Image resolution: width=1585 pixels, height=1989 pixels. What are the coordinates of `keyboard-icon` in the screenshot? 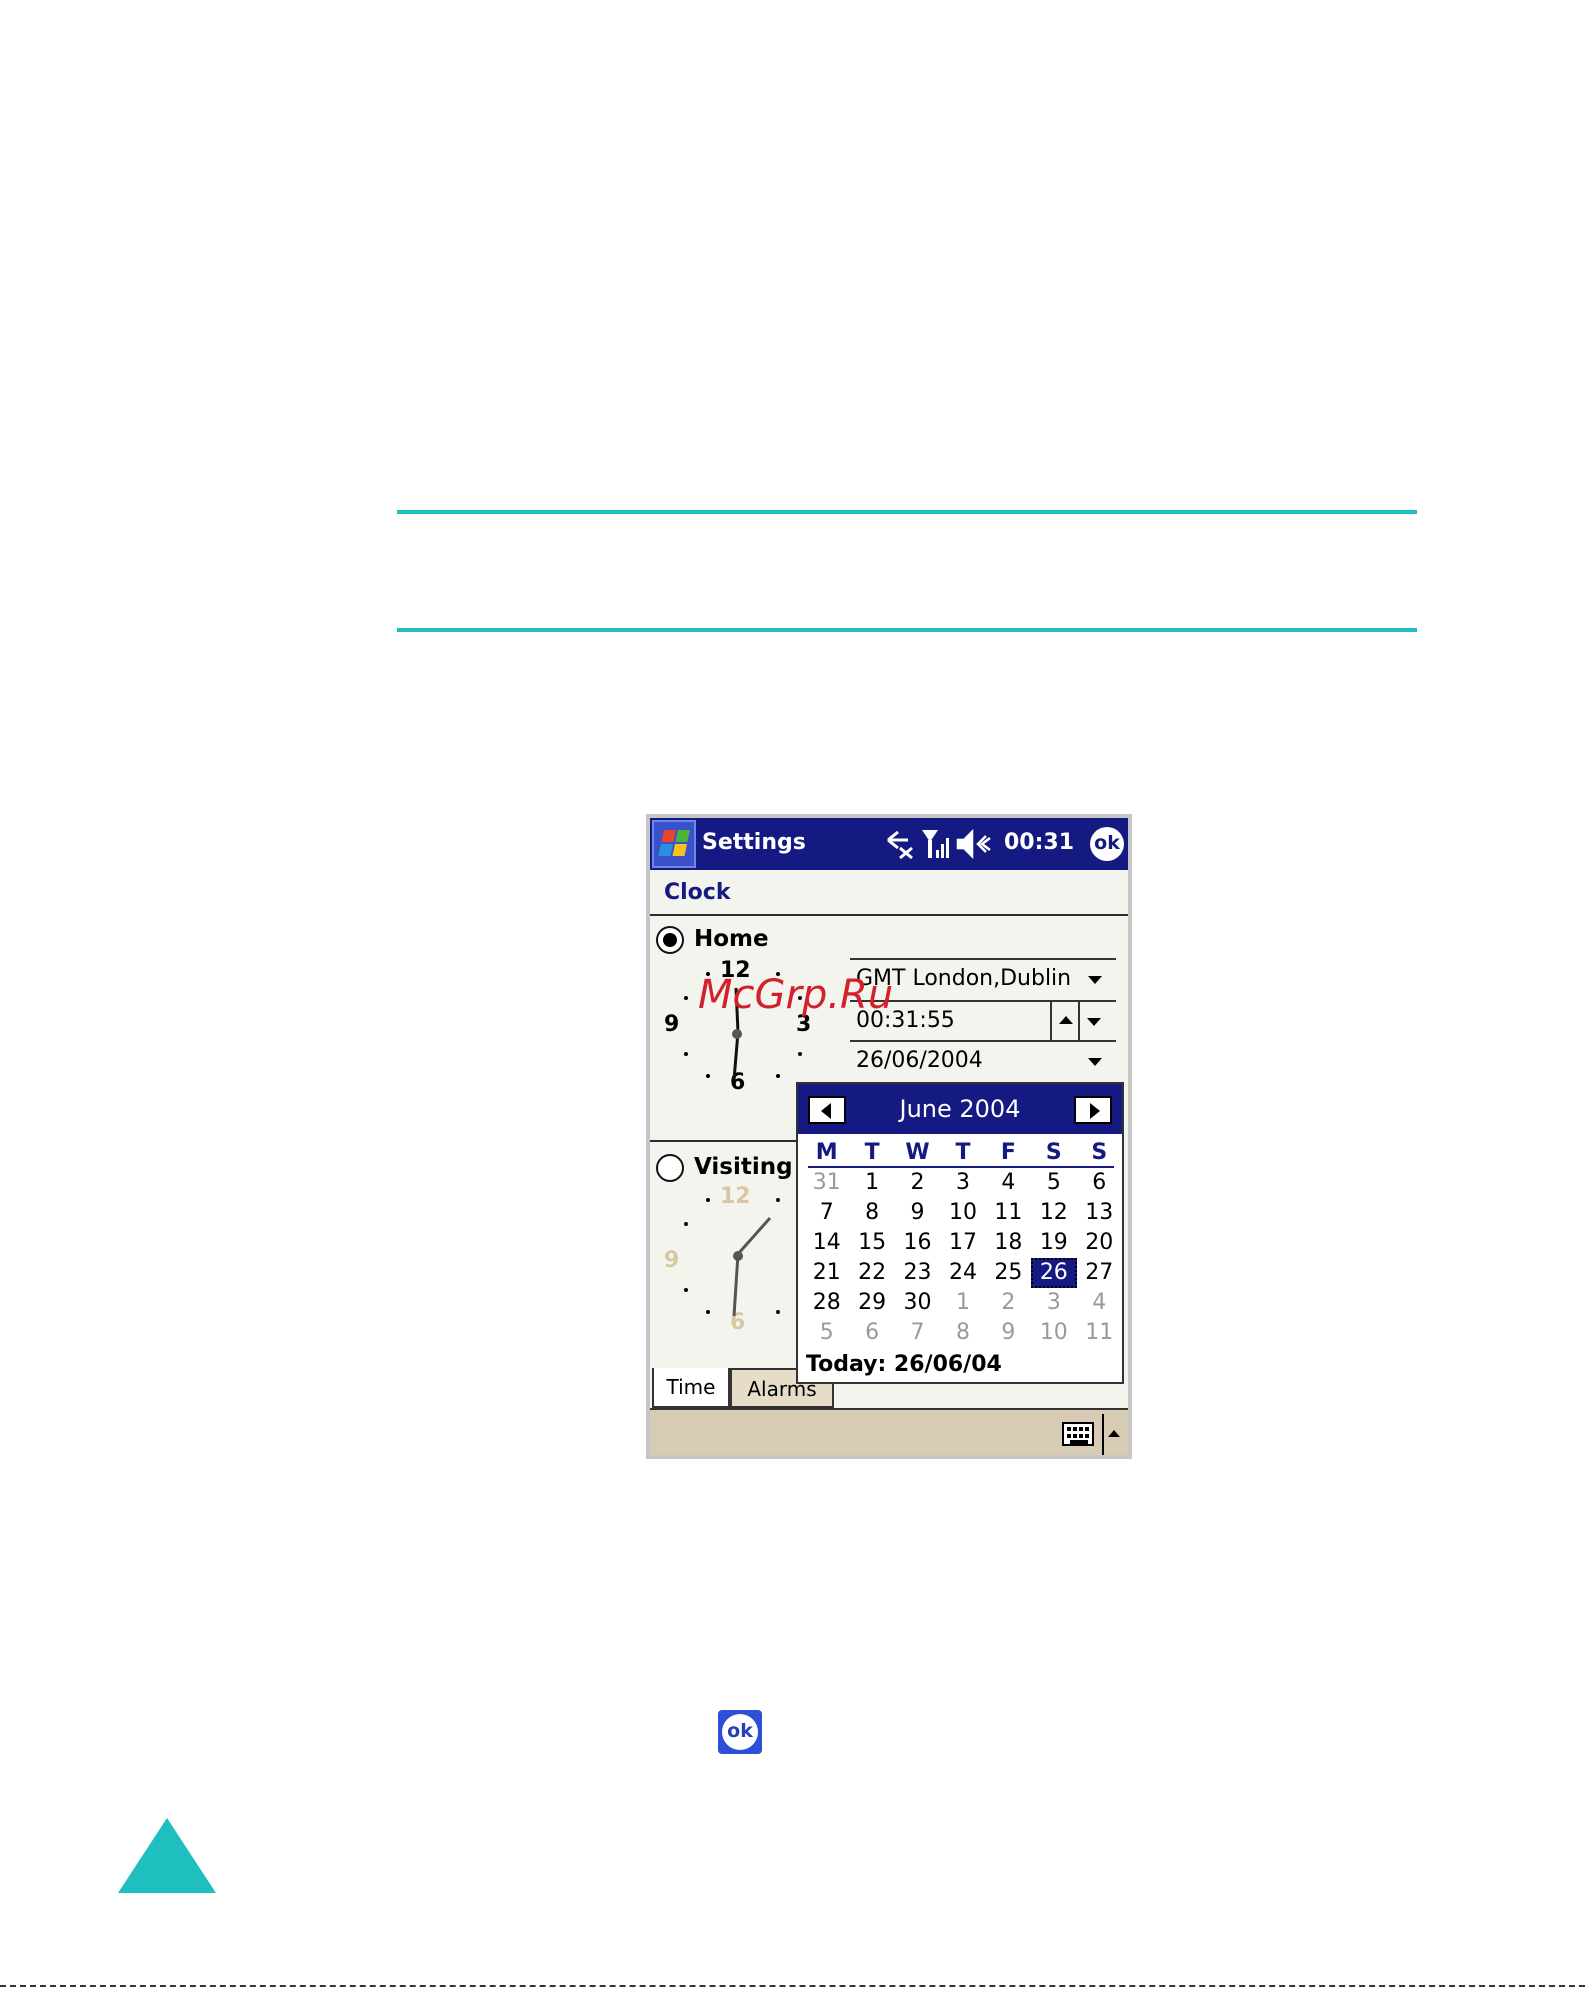 It's located at (1078, 1434).